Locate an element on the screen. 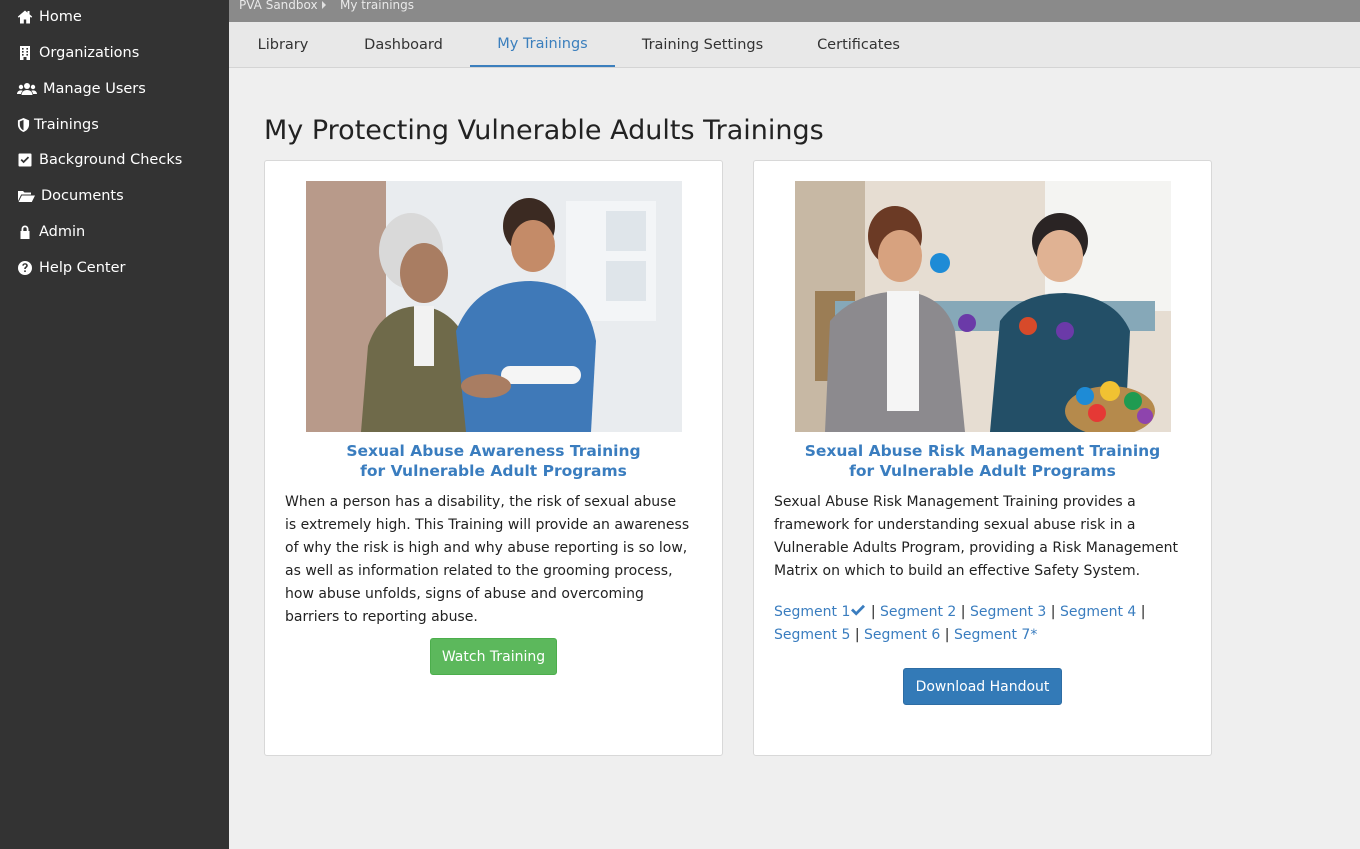 This screenshot has height=849, width=1360. tab-certificates: Certificates is located at coordinates (858, 45).